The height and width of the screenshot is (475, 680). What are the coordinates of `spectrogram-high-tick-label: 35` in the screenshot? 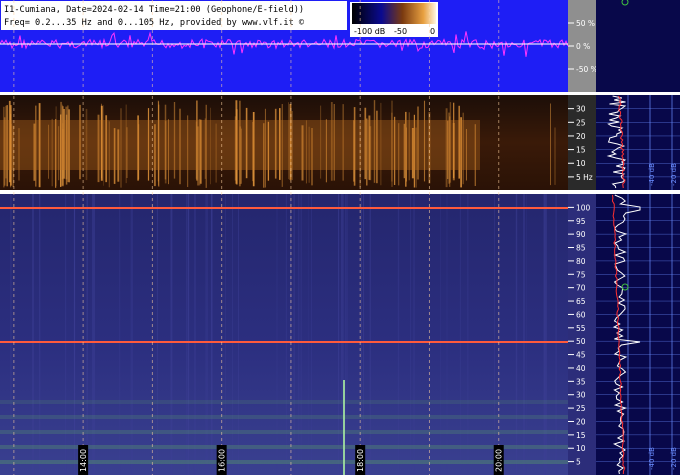 It's located at (581, 381).